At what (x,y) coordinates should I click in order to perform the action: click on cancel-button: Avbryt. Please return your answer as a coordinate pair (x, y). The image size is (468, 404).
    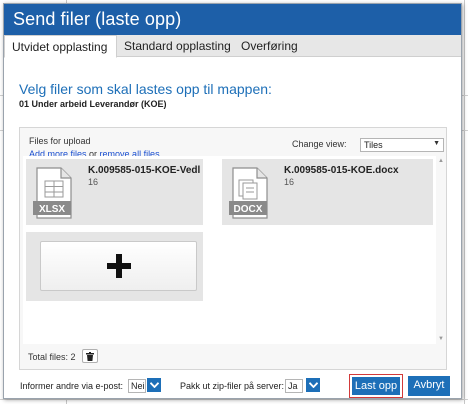
    Looking at the image, I should click on (429, 386).